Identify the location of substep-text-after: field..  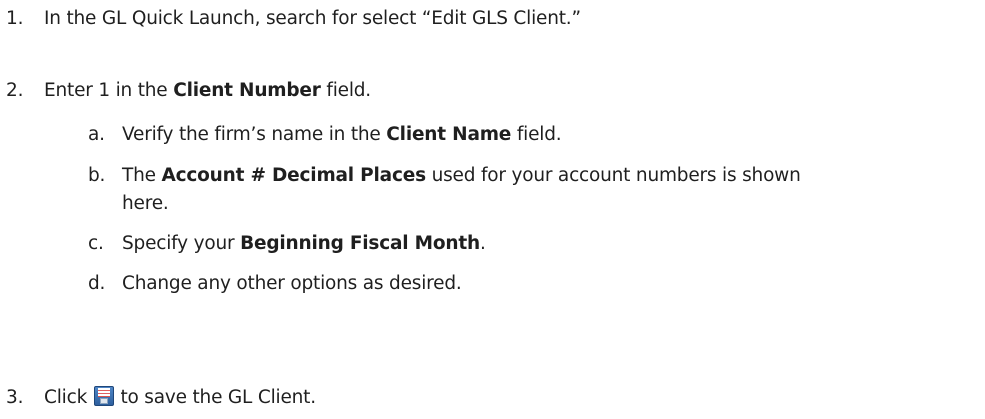
(536, 134).